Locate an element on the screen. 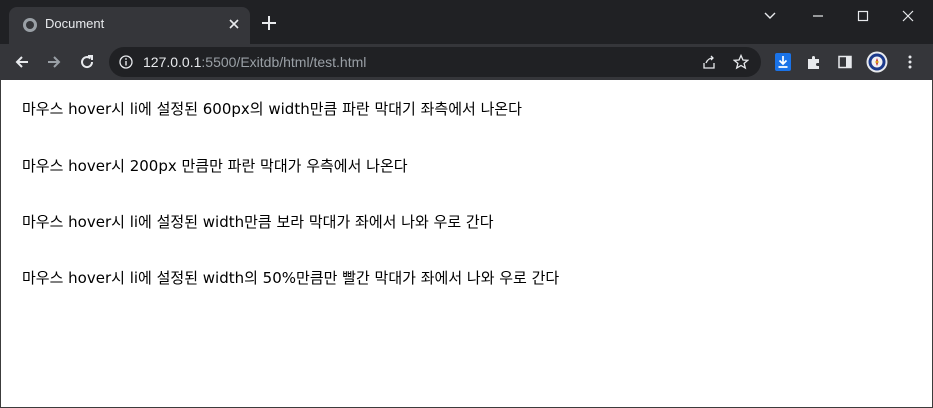 The width and height of the screenshot is (933, 408). chevron-down-icon is located at coordinates (770, 15).